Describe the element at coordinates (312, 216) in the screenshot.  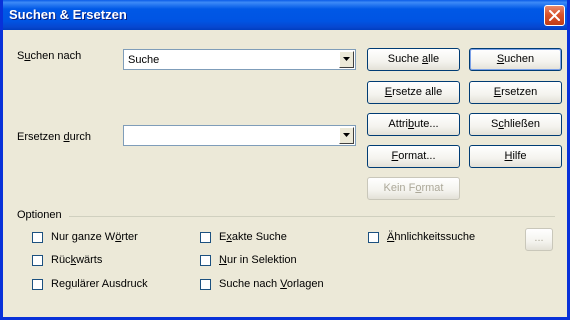
I see `options-separator` at that location.